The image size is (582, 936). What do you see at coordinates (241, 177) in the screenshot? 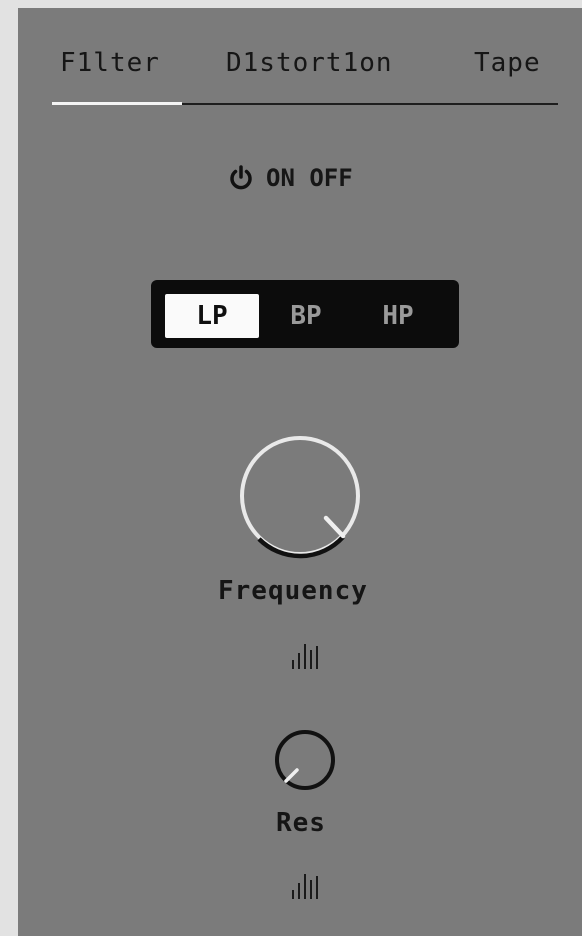
I see `power-icon` at bounding box center [241, 177].